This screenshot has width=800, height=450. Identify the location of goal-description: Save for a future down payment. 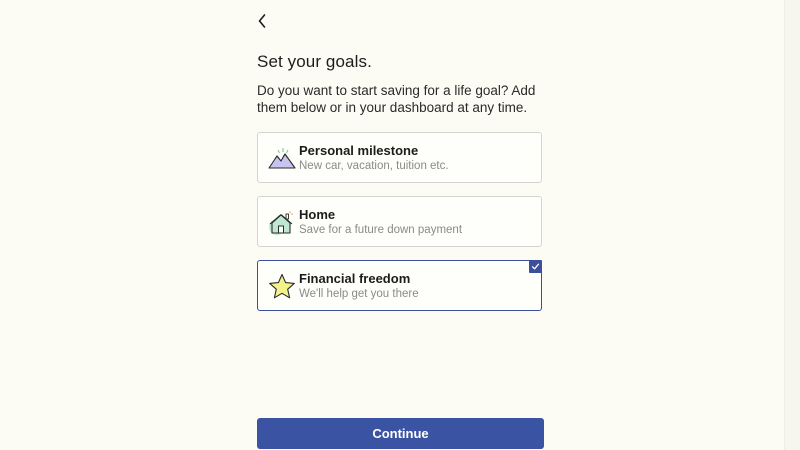
(381, 230).